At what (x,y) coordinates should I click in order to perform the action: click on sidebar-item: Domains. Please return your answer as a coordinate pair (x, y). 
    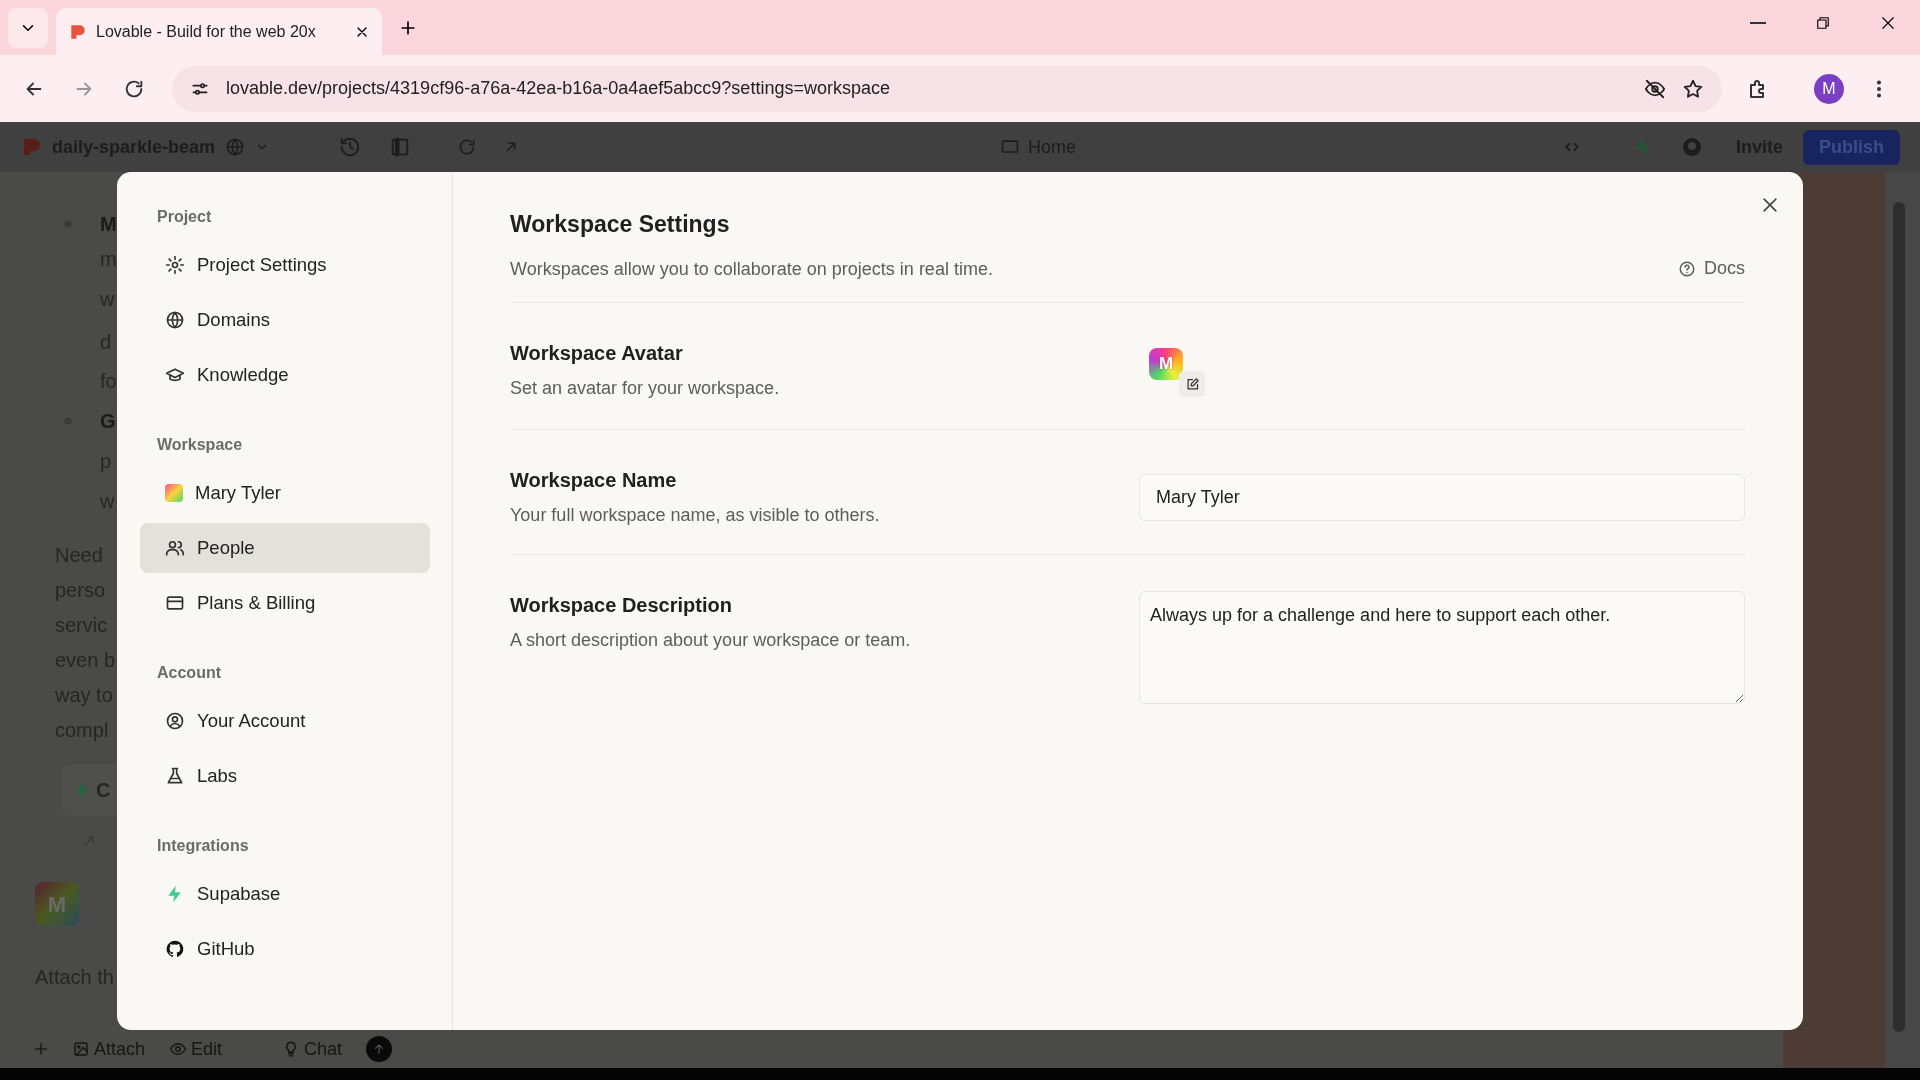
    Looking at the image, I should click on (285, 320).